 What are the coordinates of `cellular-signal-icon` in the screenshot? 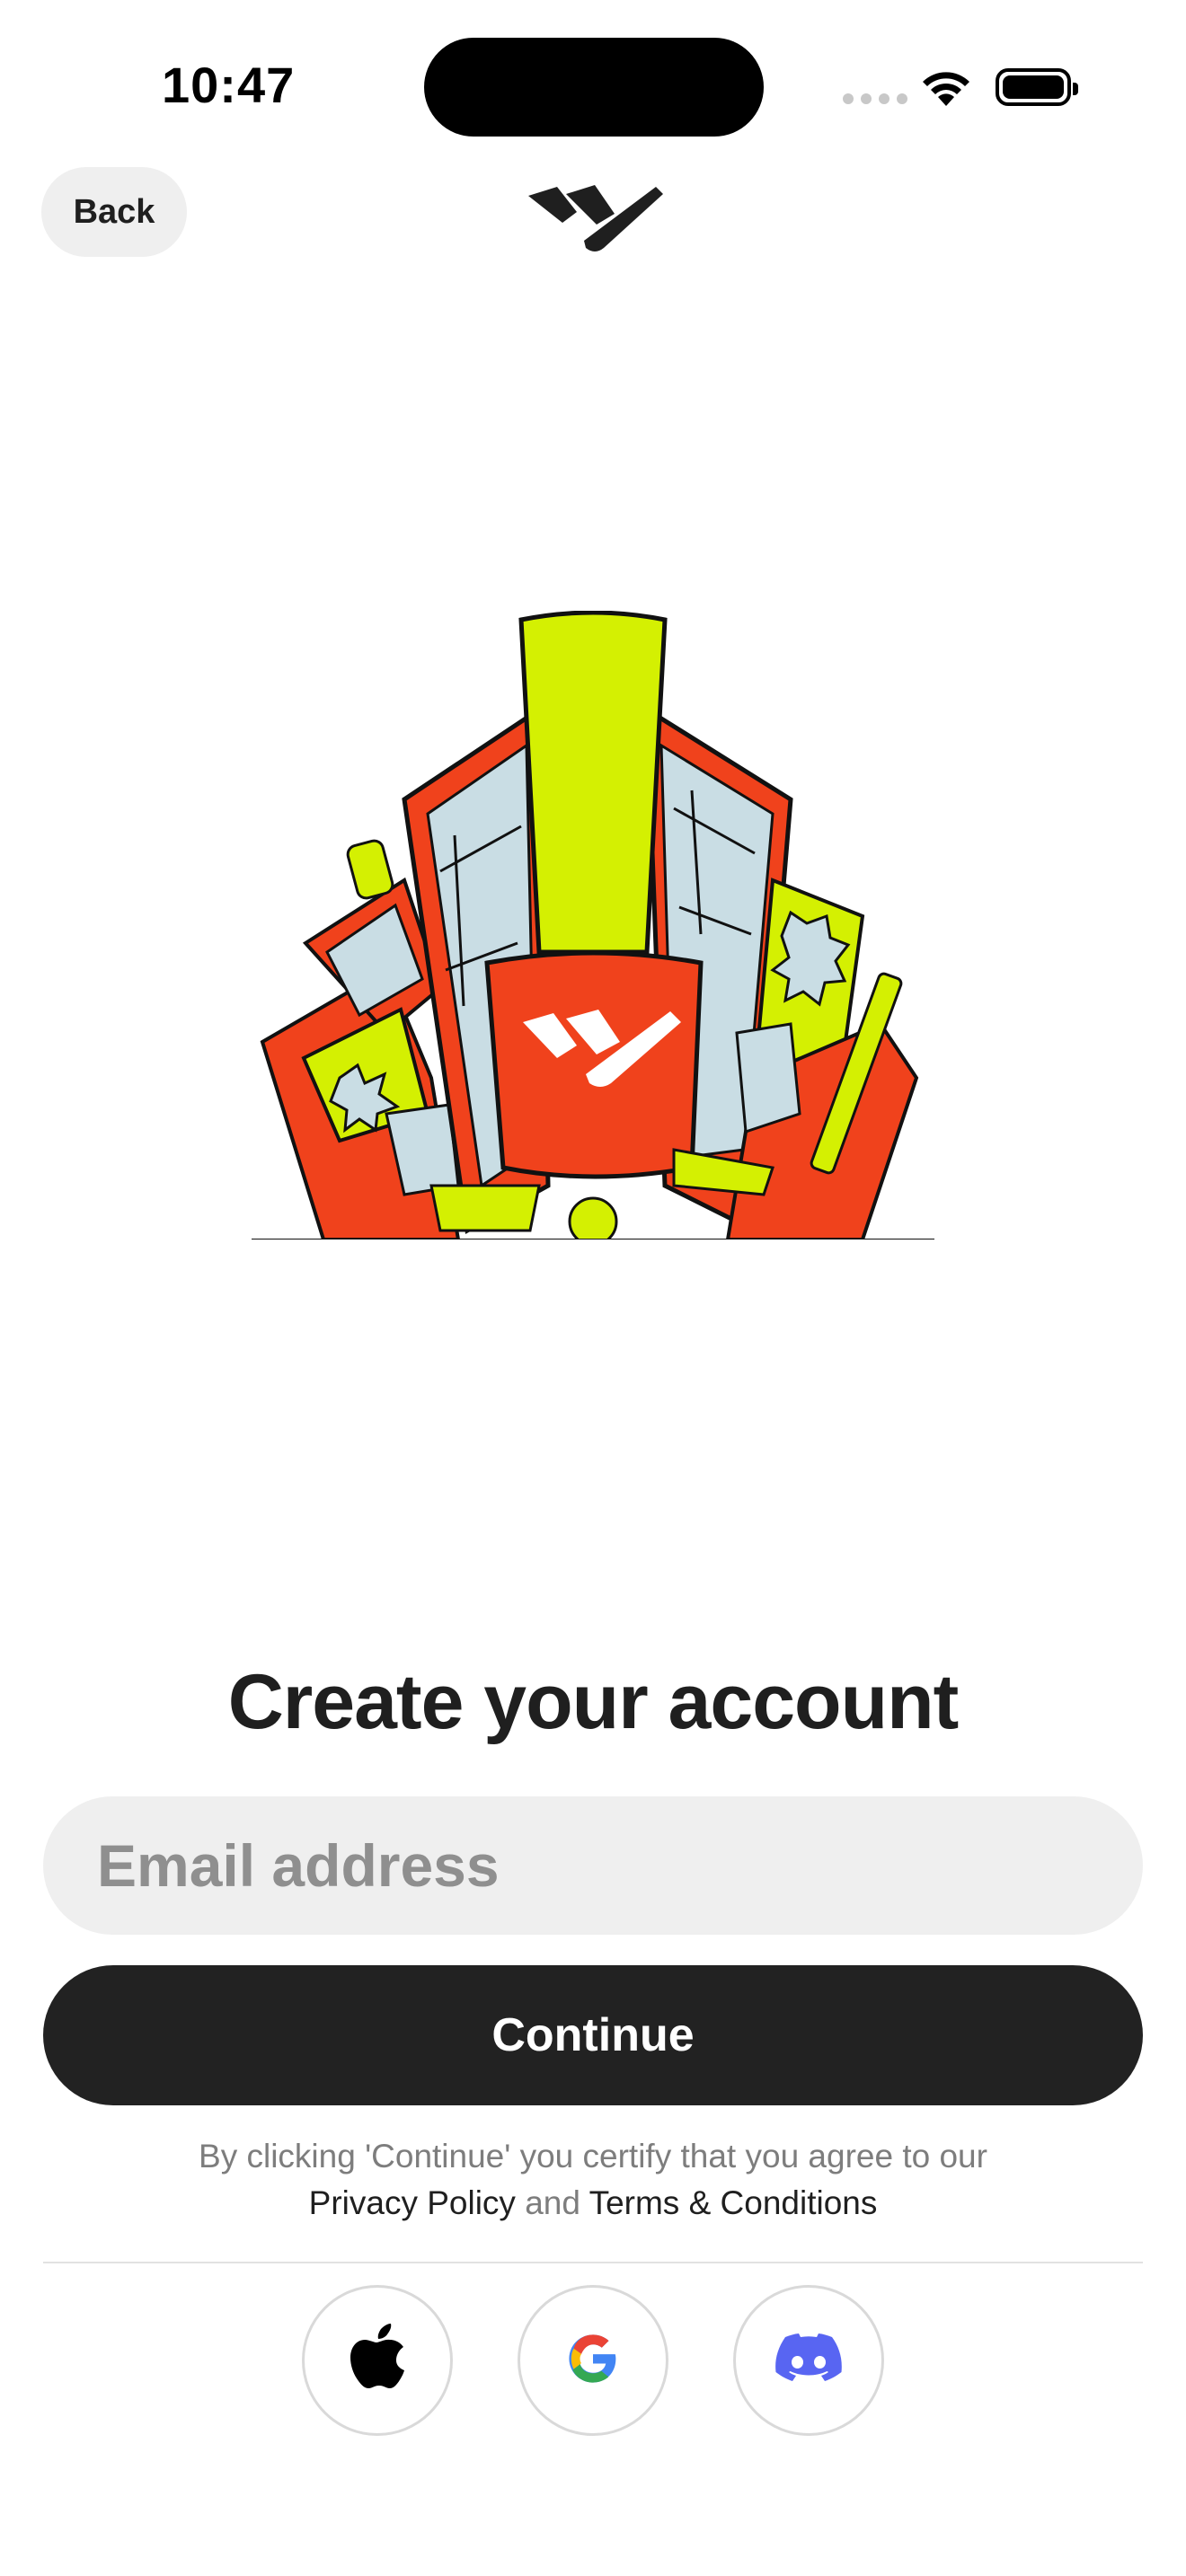 It's located at (875, 98).